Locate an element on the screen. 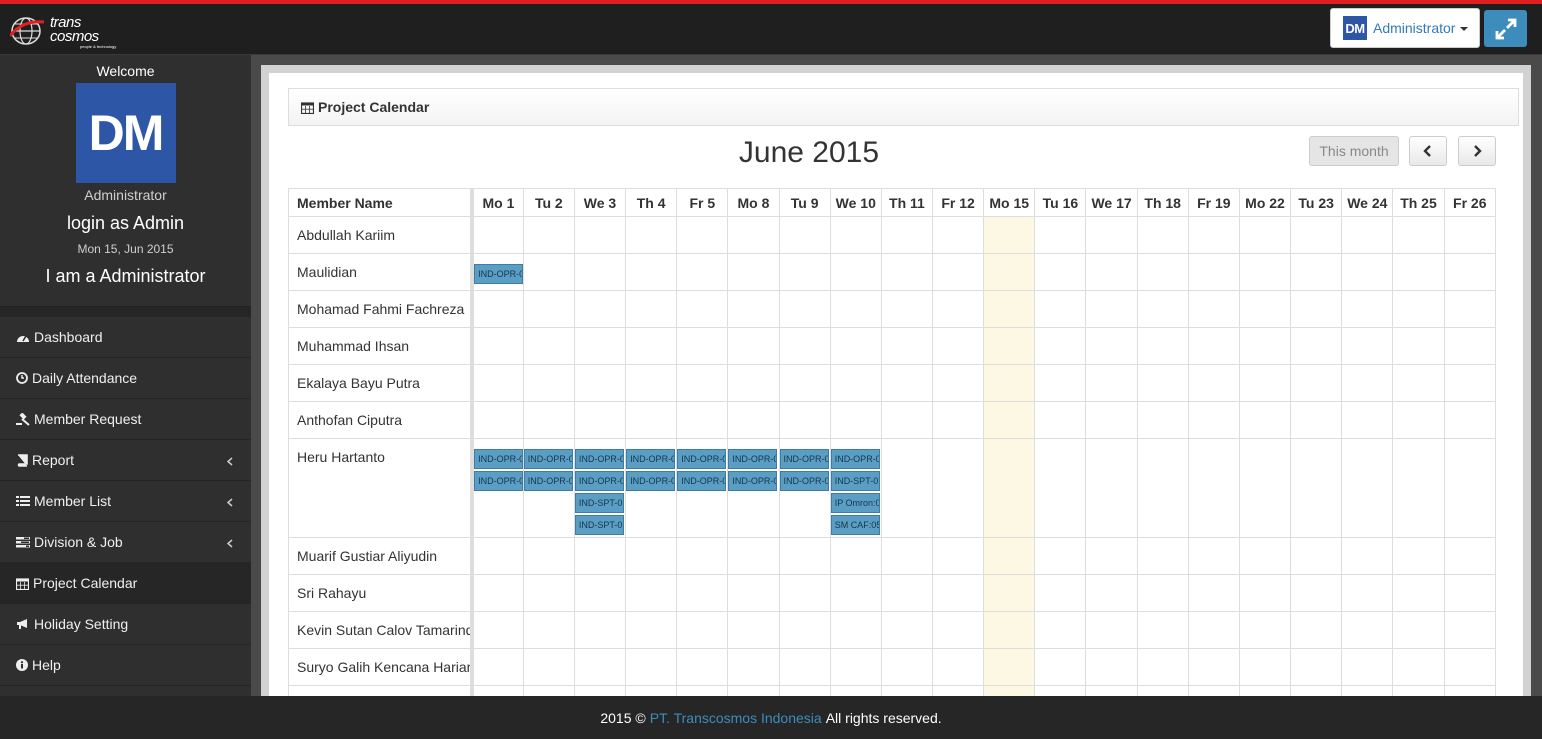 Image resolution: width=1542 pixels, height=739 pixels. next-month-button is located at coordinates (1477, 151).